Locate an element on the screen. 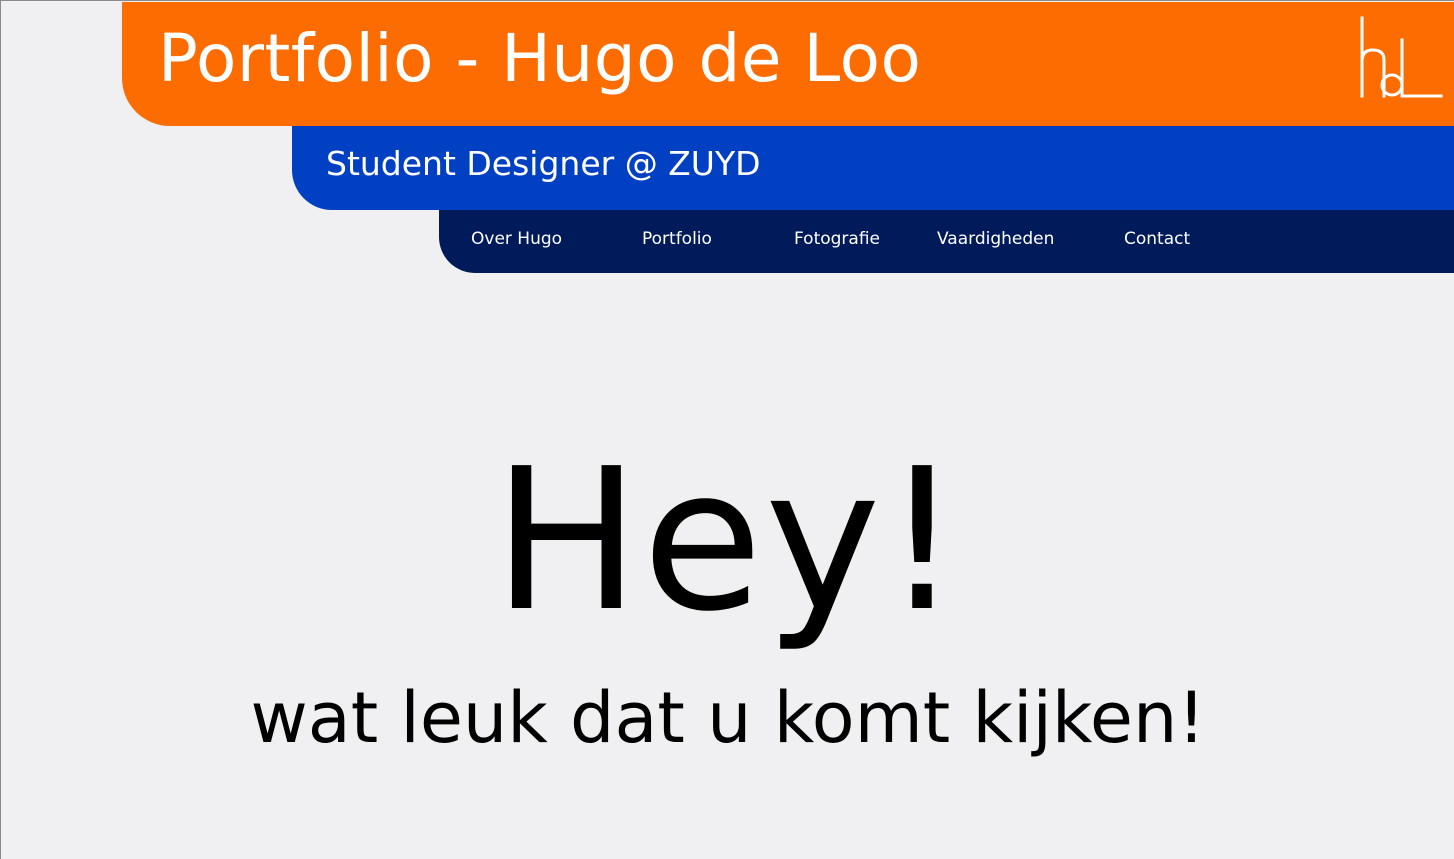  hdl-monogram-icon is located at coordinates (1401, 57).